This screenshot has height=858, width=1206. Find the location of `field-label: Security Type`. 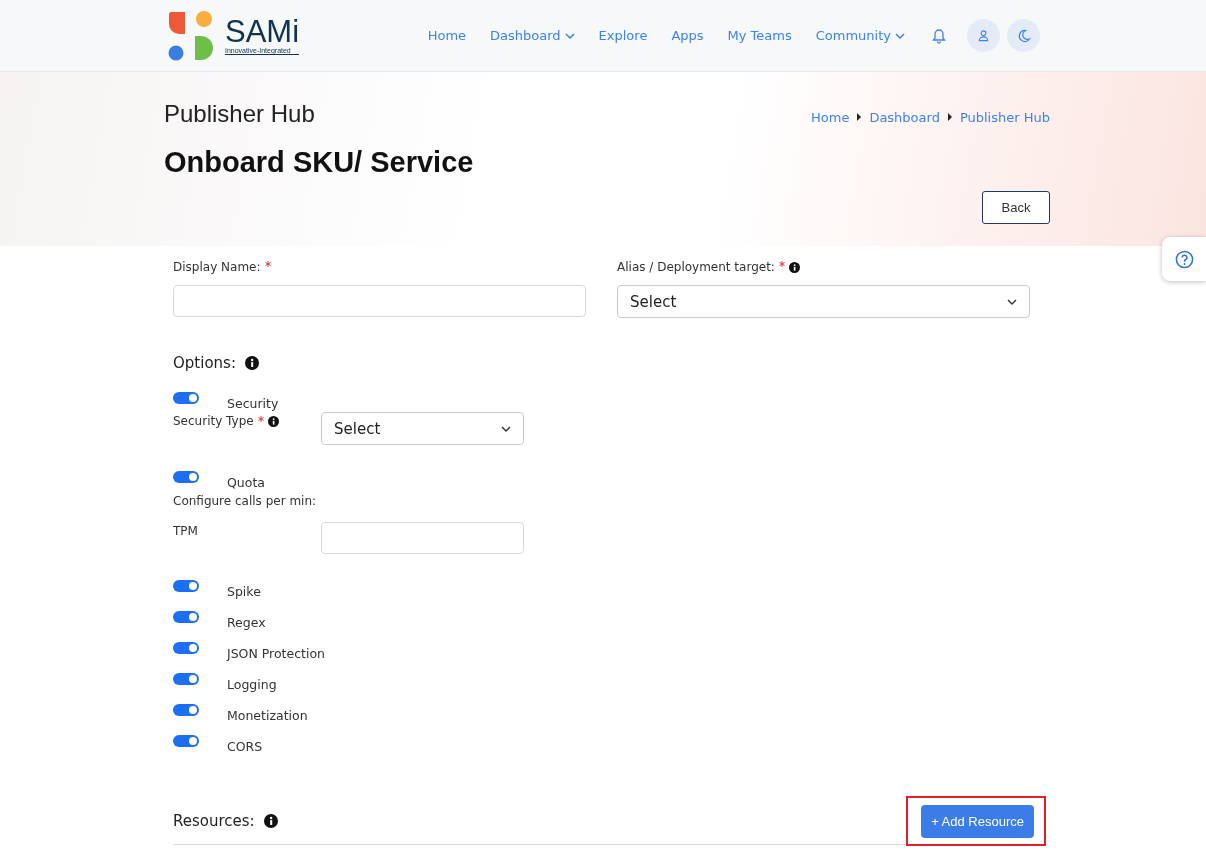

field-label: Security Type is located at coordinates (213, 421).